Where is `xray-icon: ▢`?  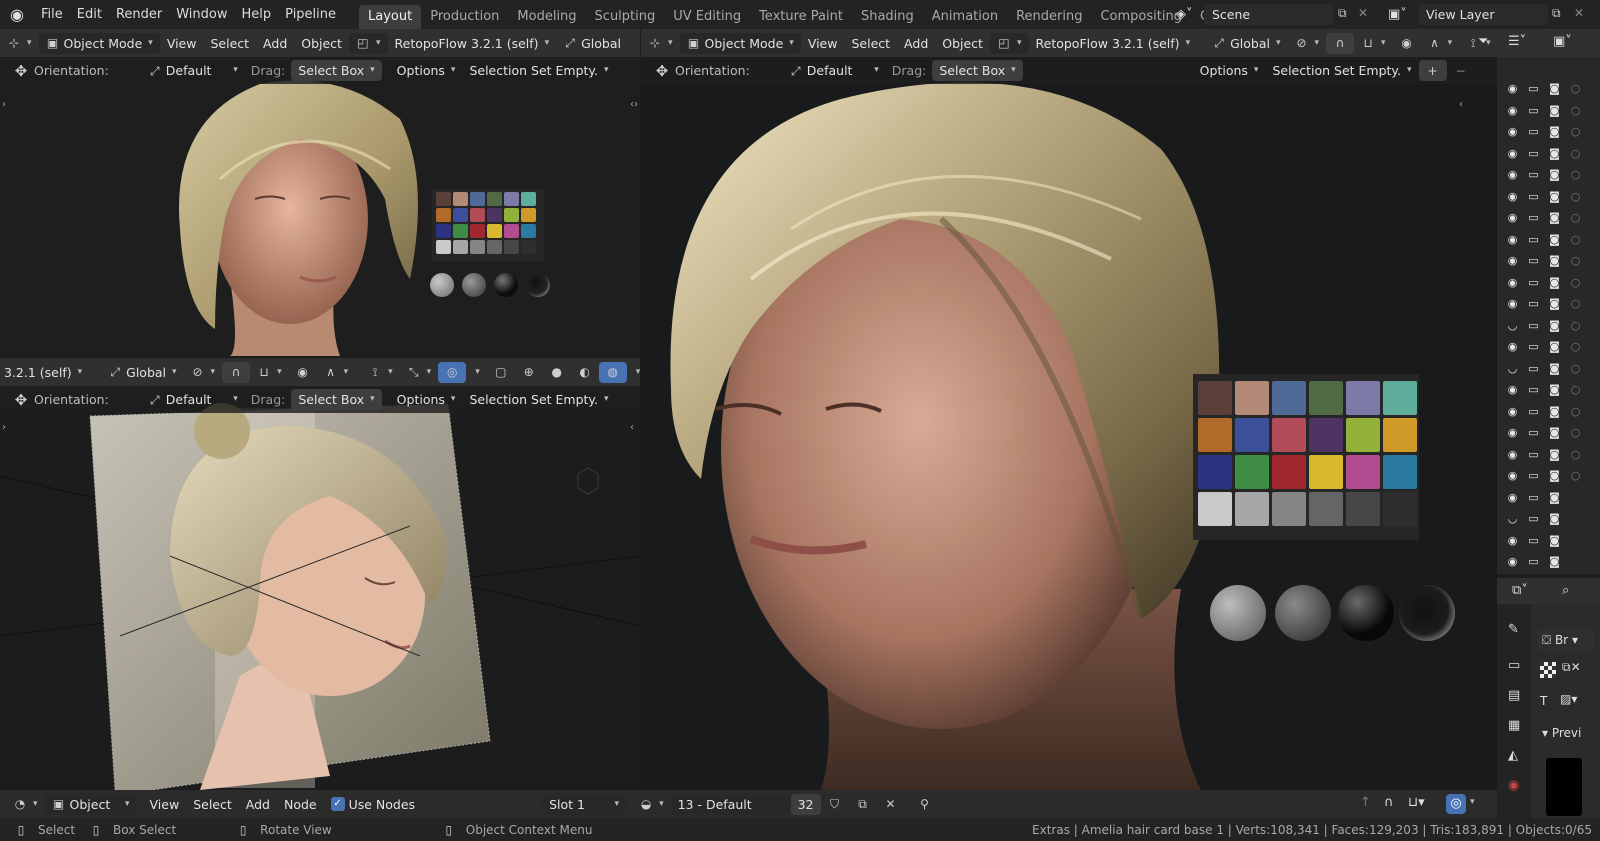
xray-icon: ▢ is located at coordinates (501, 372).